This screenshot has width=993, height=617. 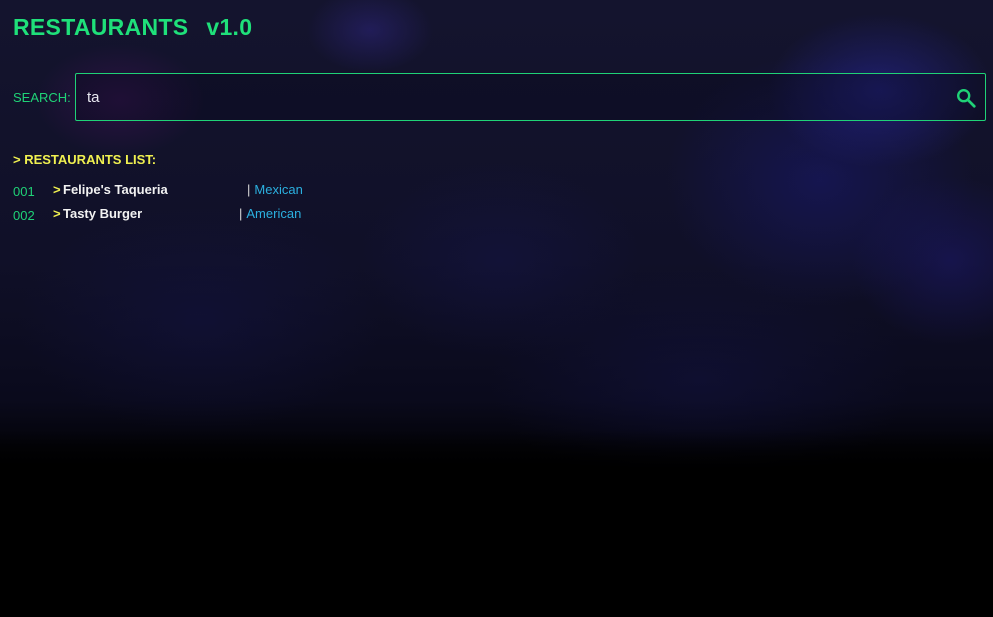 I want to click on restaurants-list-header: > RESTAURANTS LIST:, so click(x=85, y=159).